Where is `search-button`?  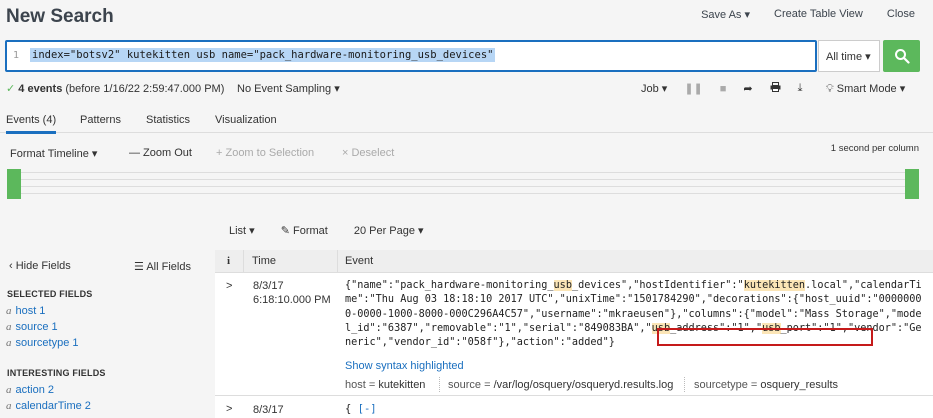 search-button is located at coordinates (901, 56).